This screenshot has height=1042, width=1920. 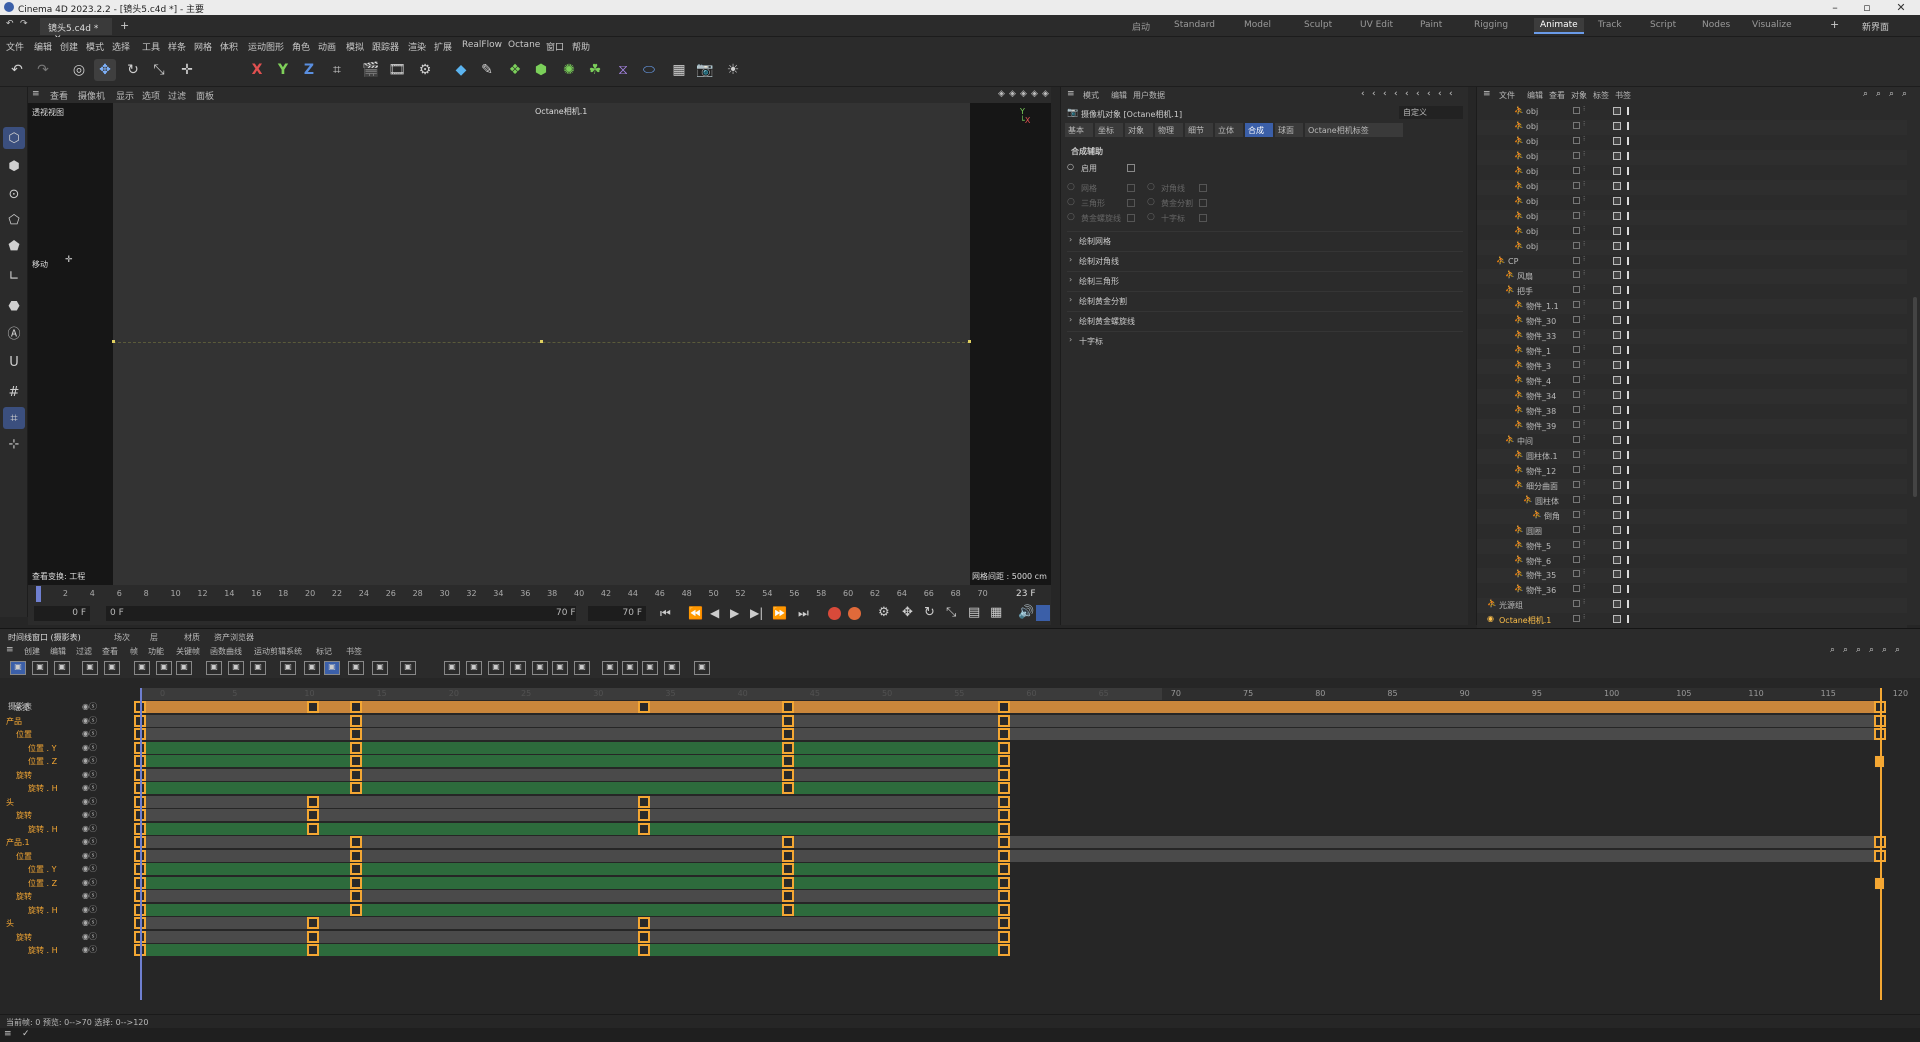 What do you see at coordinates (1109, 130) in the screenshot?
I see `attr-tab-1: 坐标` at bounding box center [1109, 130].